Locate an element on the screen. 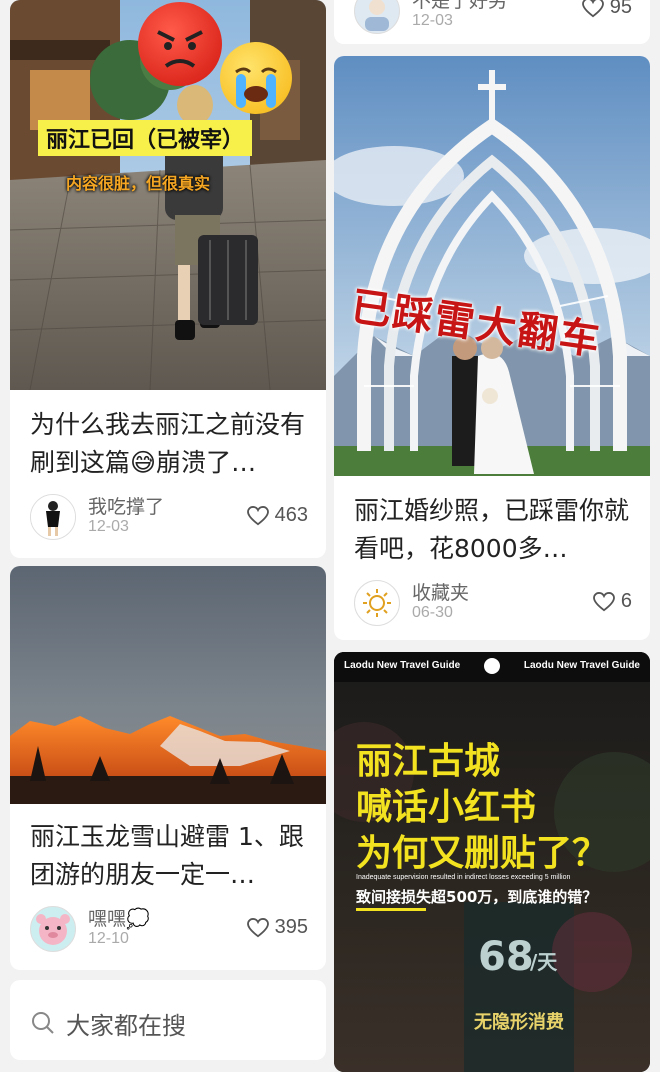 The width and height of the screenshot is (660, 1072). poster-logo-icon is located at coordinates (492, 666).